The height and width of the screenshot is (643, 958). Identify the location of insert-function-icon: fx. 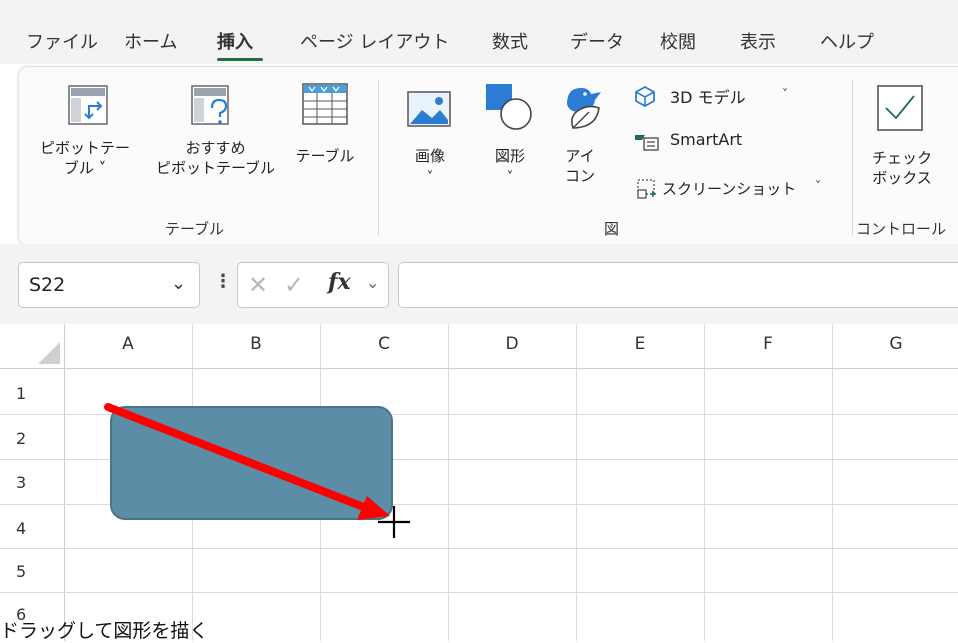
(339, 282).